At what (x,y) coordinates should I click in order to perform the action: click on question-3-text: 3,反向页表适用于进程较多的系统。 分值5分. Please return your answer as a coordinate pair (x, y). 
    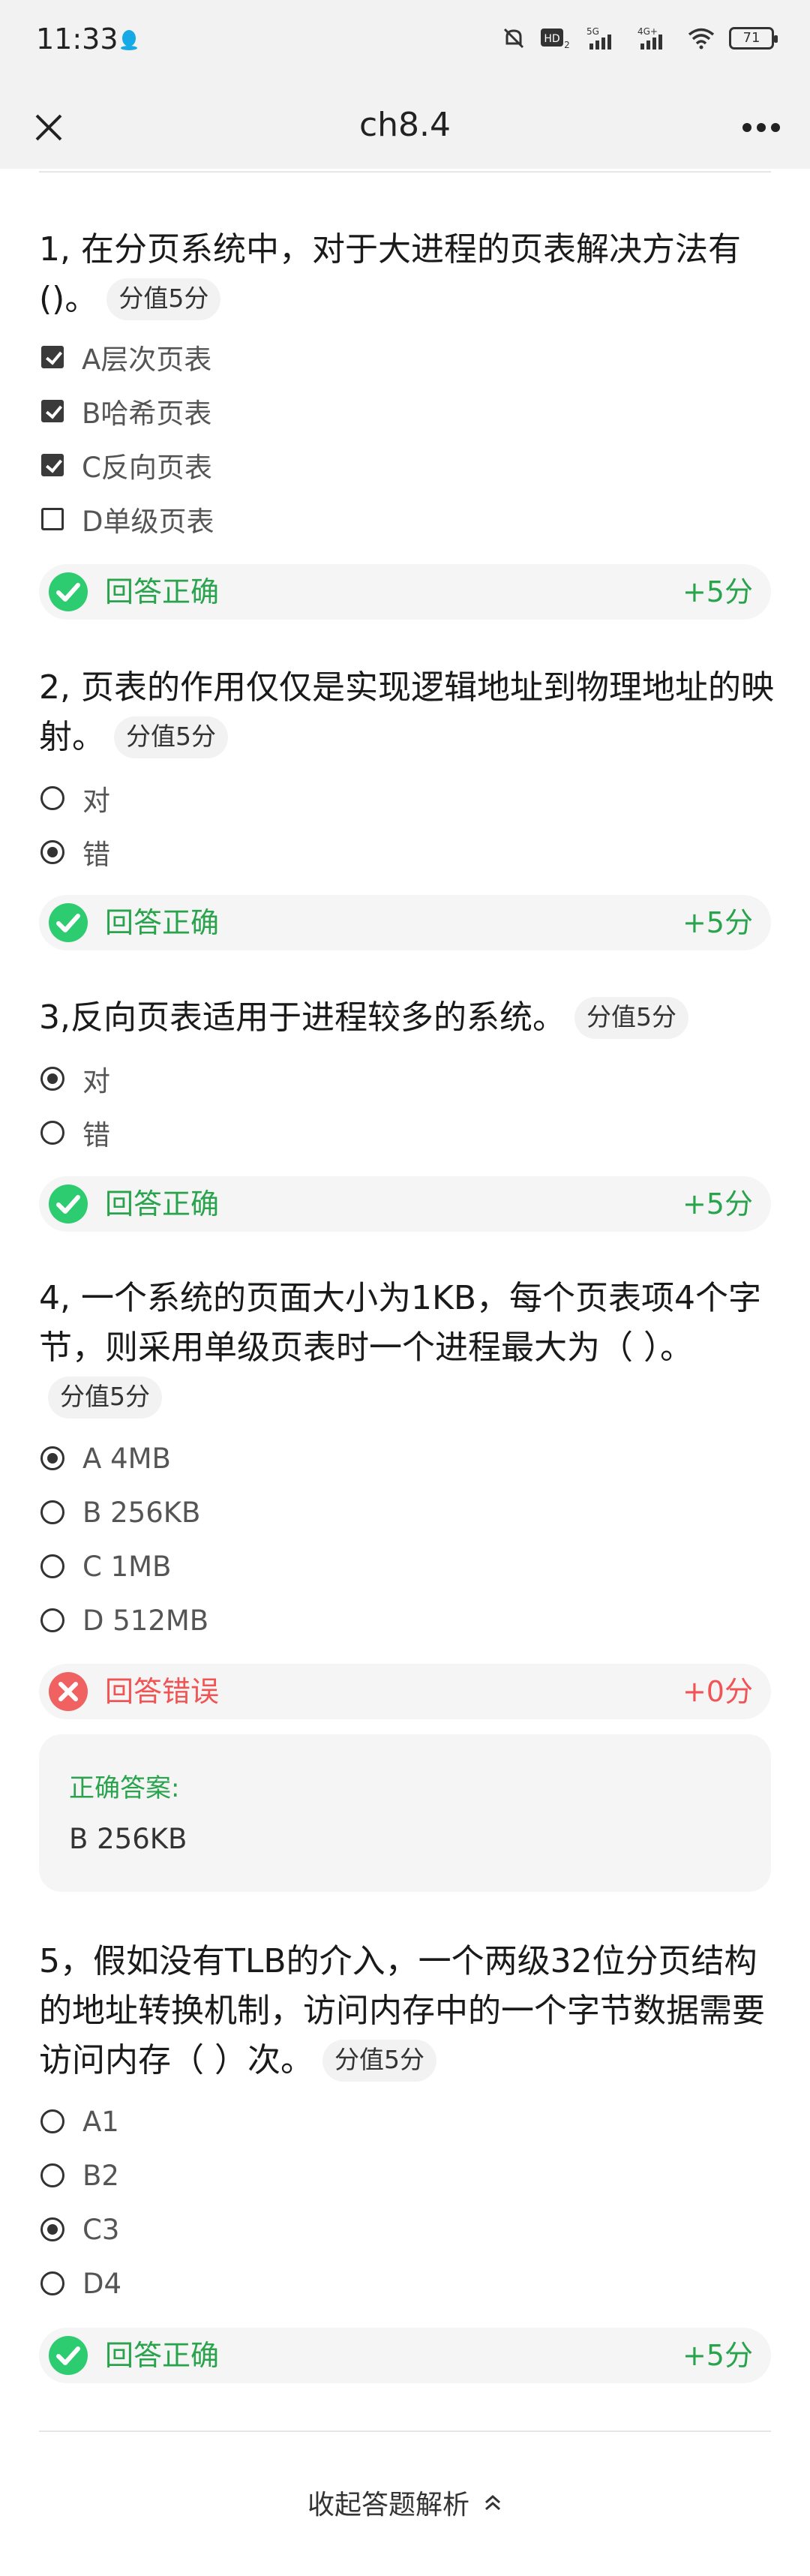
    Looking at the image, I should click on (406, 1018).